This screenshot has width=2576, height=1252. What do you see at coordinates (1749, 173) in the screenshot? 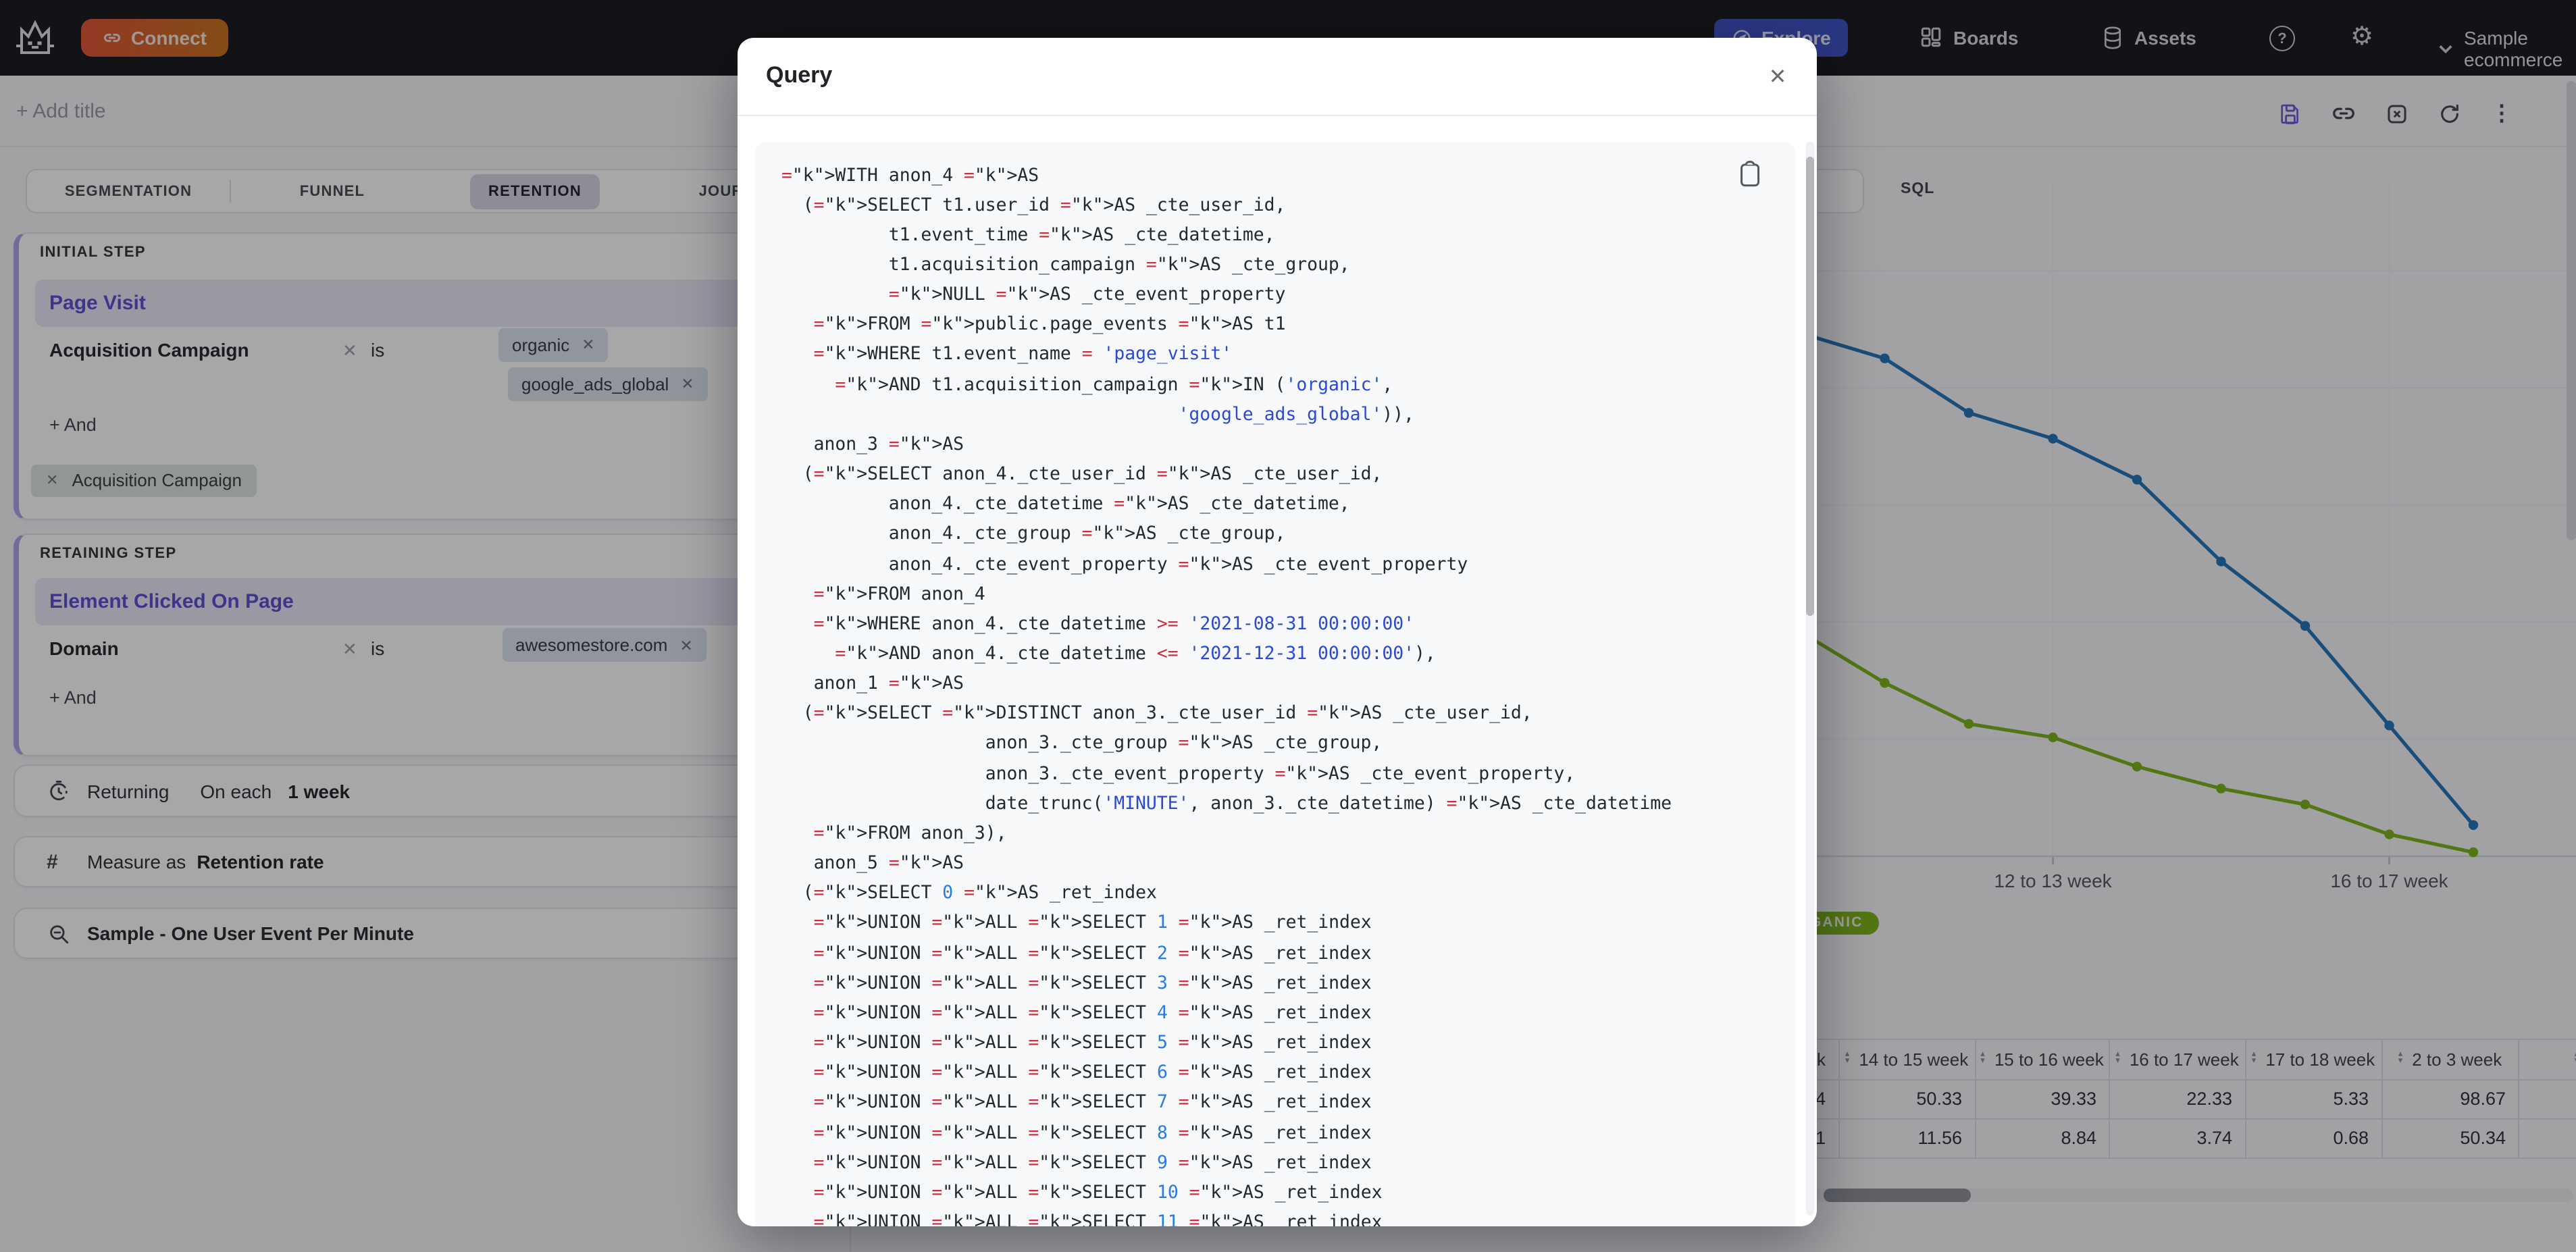
I see `copy-icon` at bounding box center [1749, 173].